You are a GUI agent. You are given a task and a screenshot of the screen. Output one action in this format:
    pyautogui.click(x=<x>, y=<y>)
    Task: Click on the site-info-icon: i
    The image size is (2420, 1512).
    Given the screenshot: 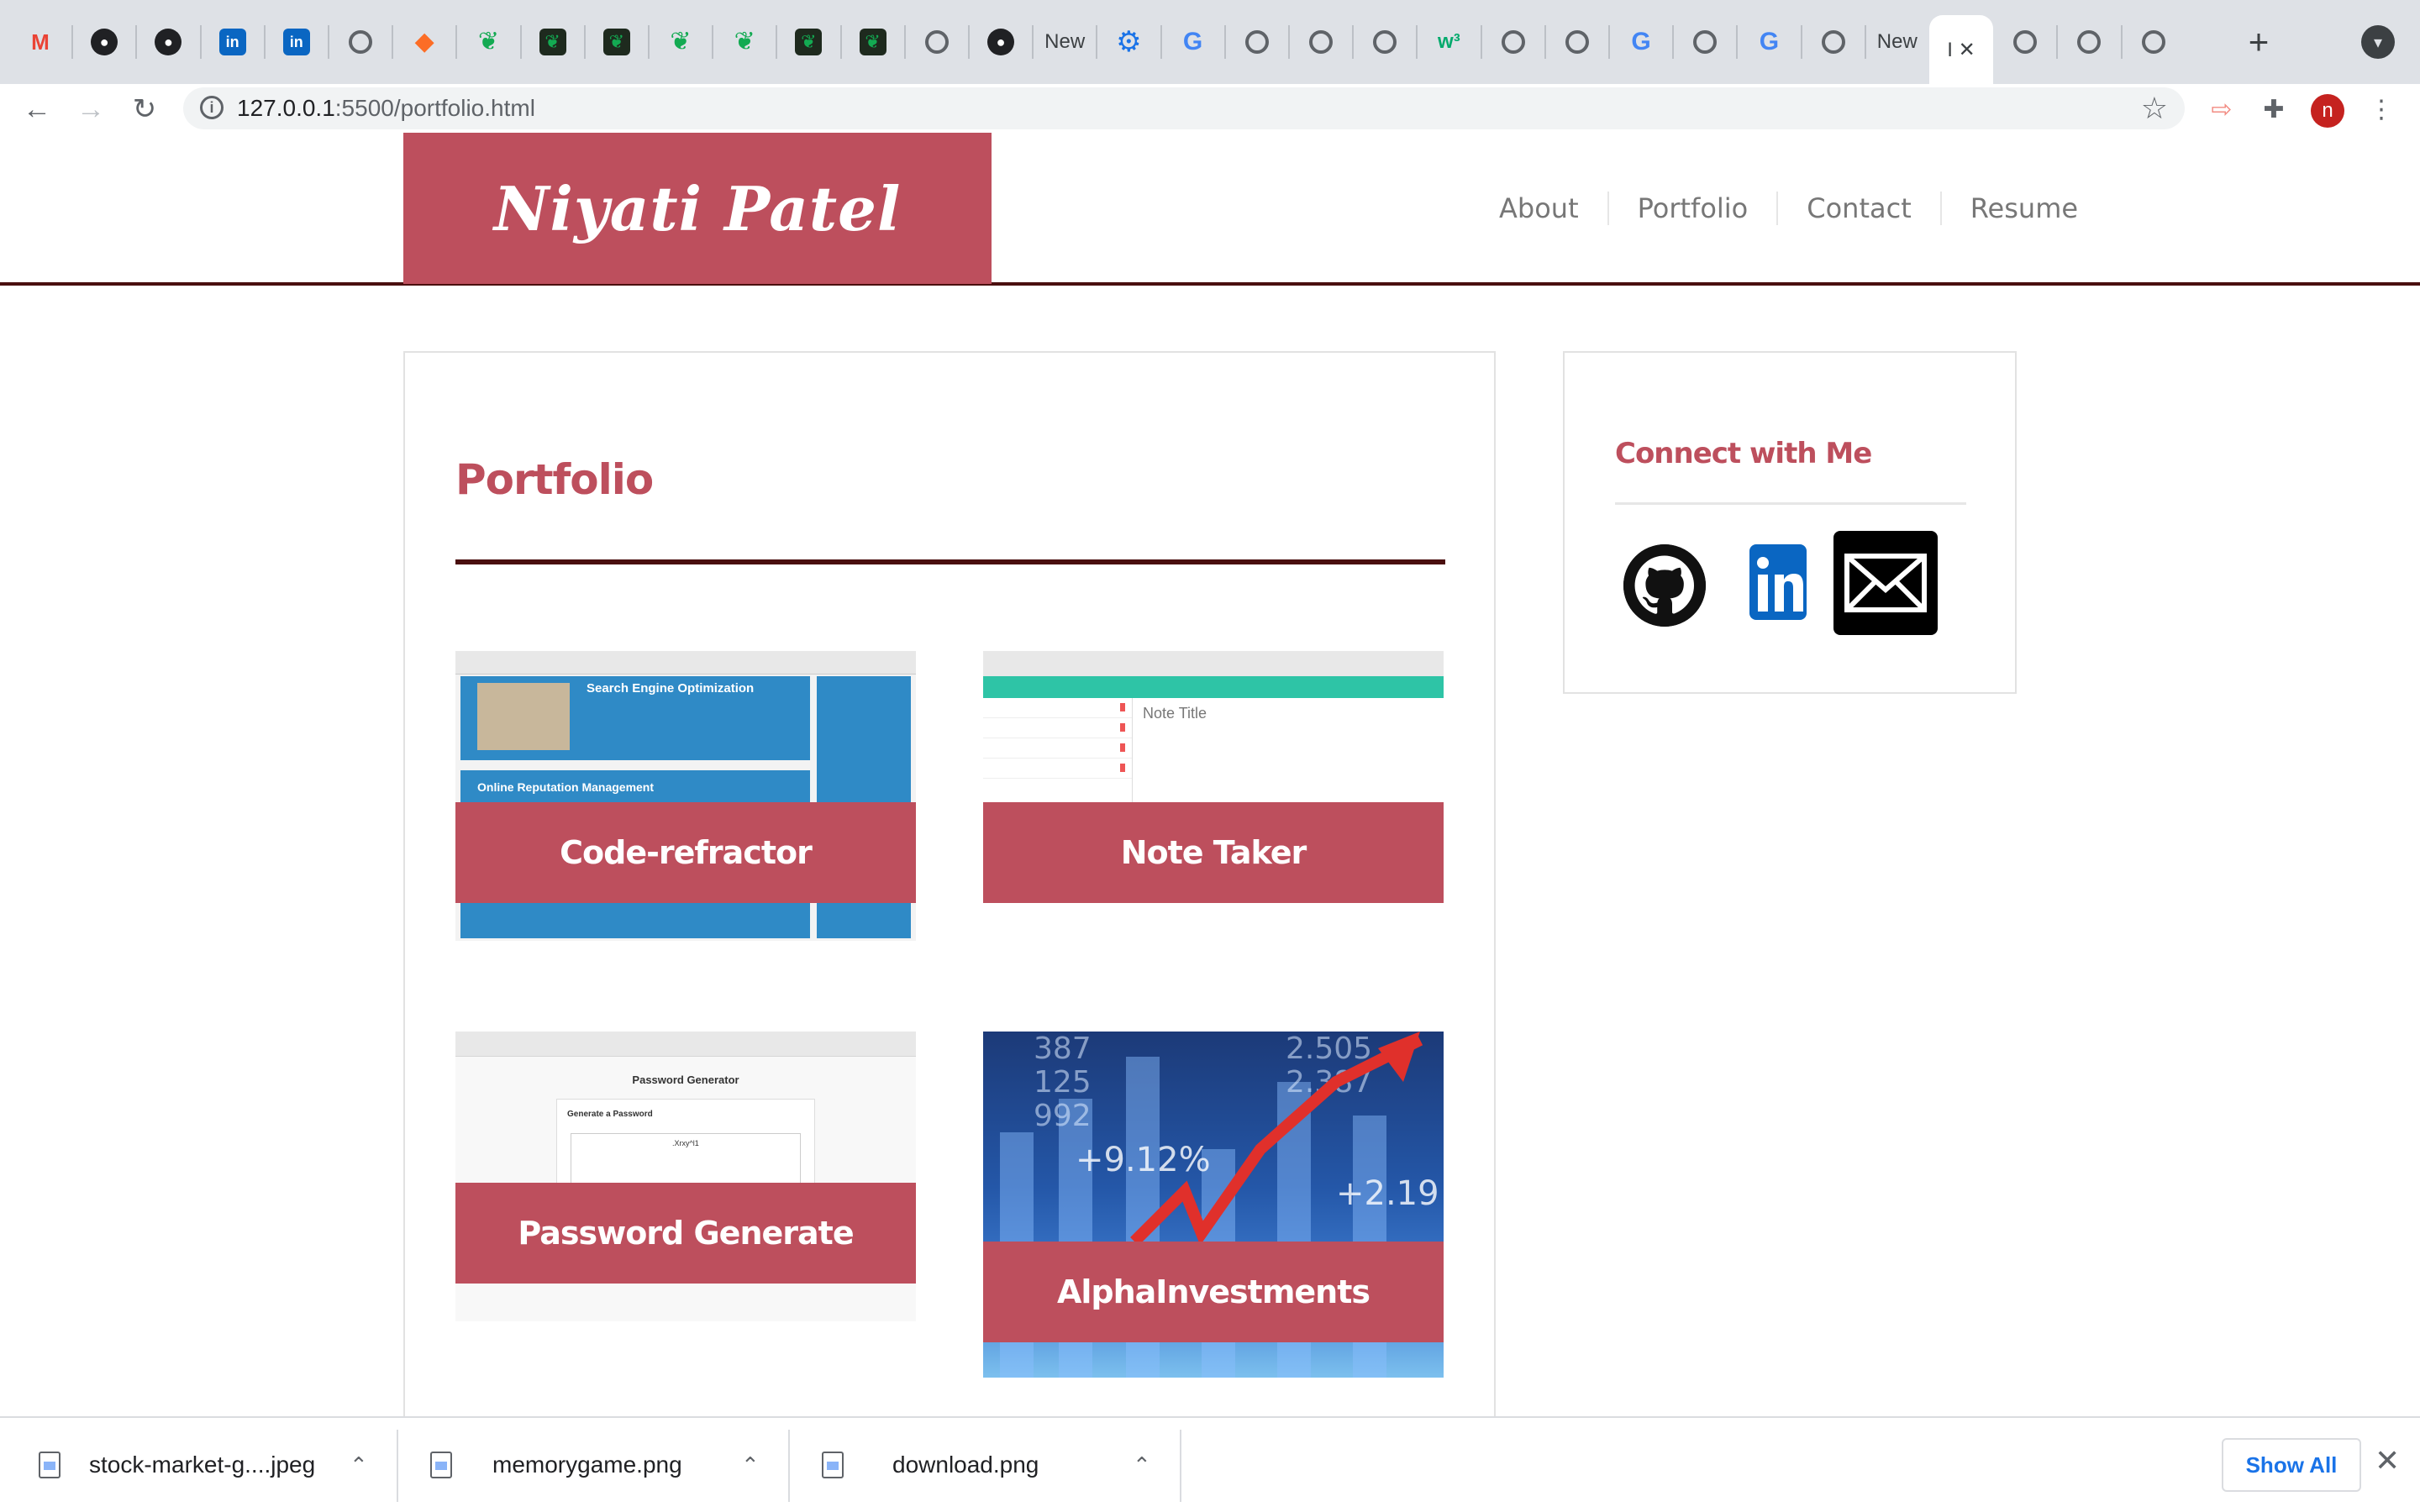 What is the action you would take?
    pyautogui.click(x=212, y=107)
    